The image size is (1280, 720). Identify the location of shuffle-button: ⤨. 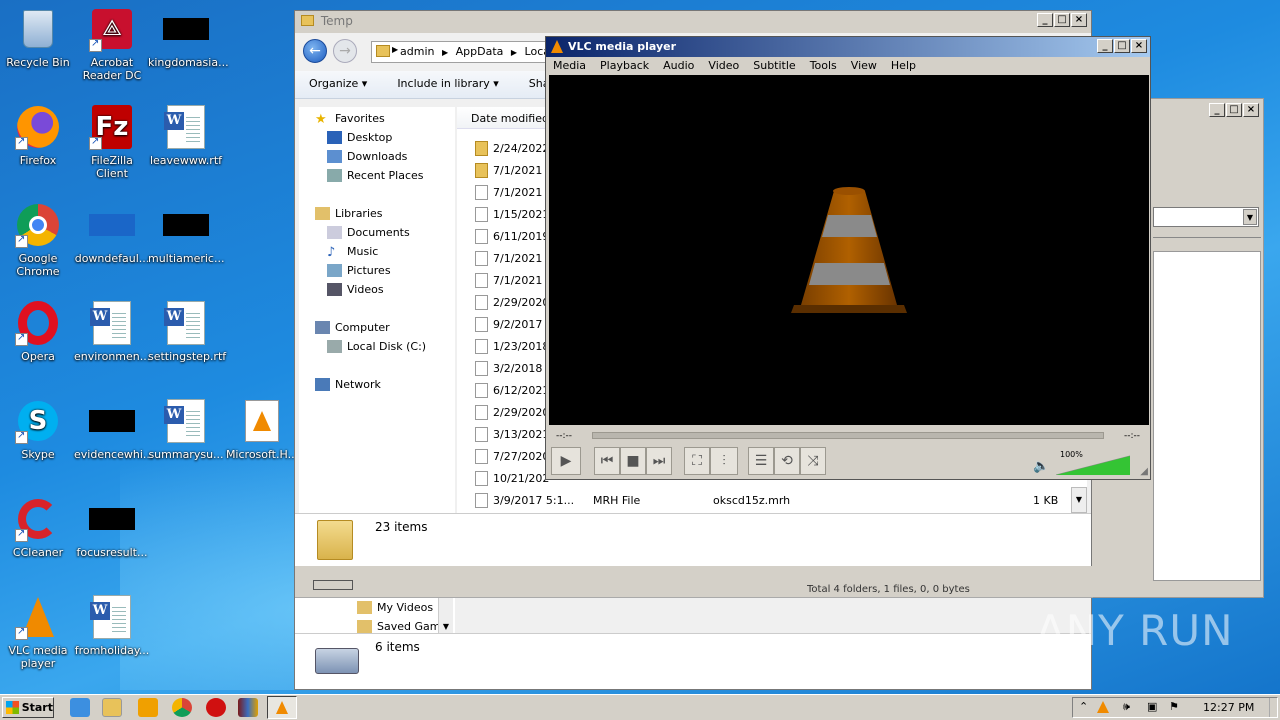
(813, 461).